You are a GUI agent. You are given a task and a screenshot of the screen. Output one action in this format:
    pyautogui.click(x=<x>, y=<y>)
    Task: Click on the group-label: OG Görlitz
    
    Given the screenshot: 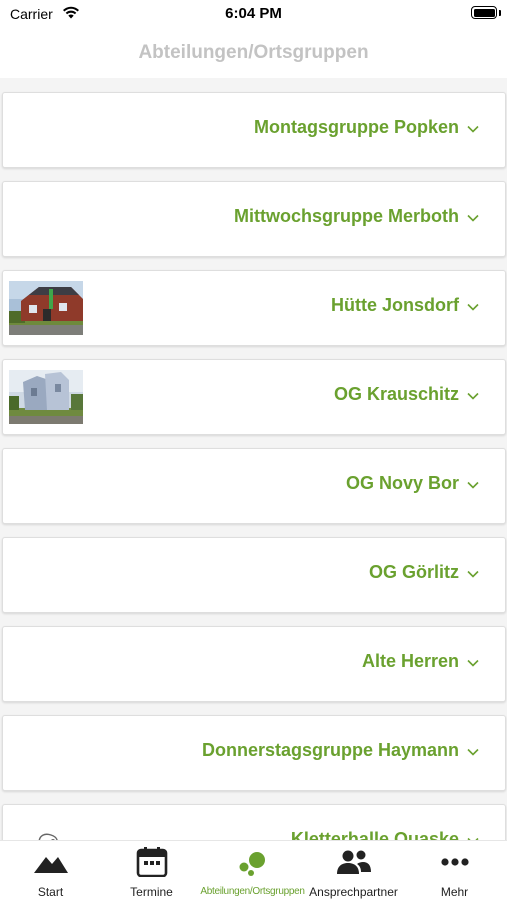 What is the action you would take?
    pyautogui.click(x=414, y=572)
    